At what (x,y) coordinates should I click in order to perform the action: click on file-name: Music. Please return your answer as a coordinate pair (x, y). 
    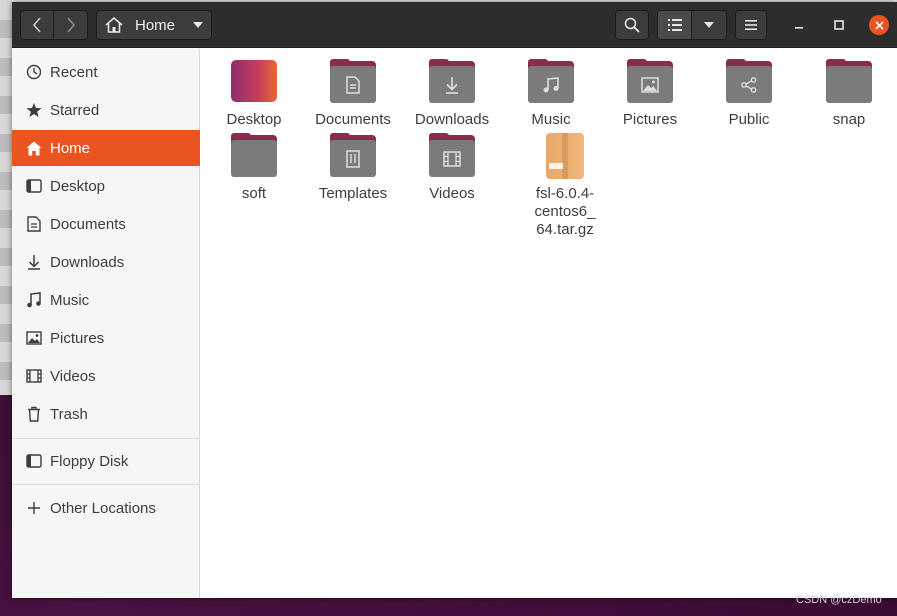
    Looking at the image, I should click on (551, 119).